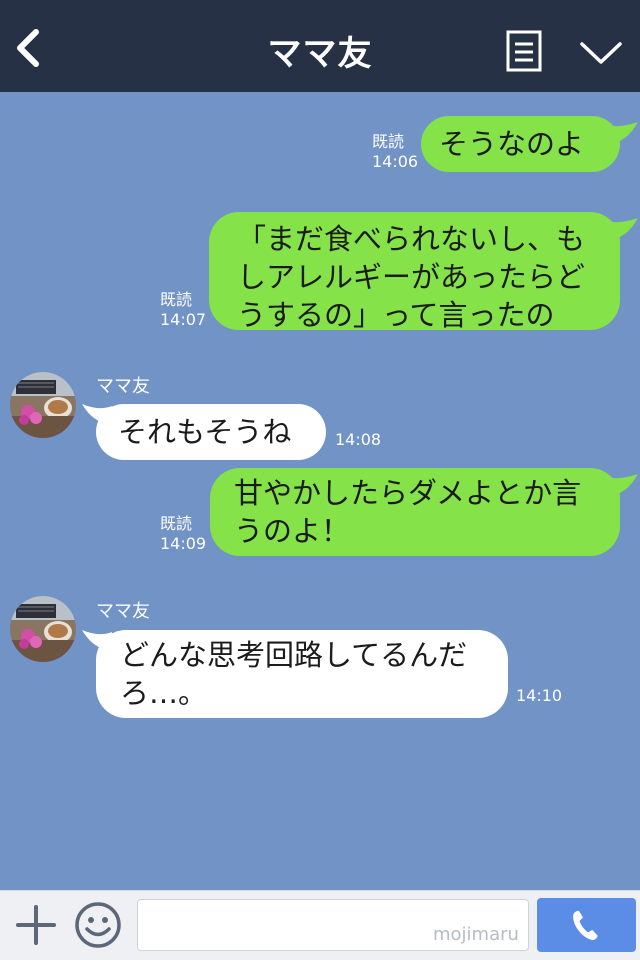  Describe the element at coordinates (183, 319) in the screenshot. I see `message-time: 14:07` at that location.